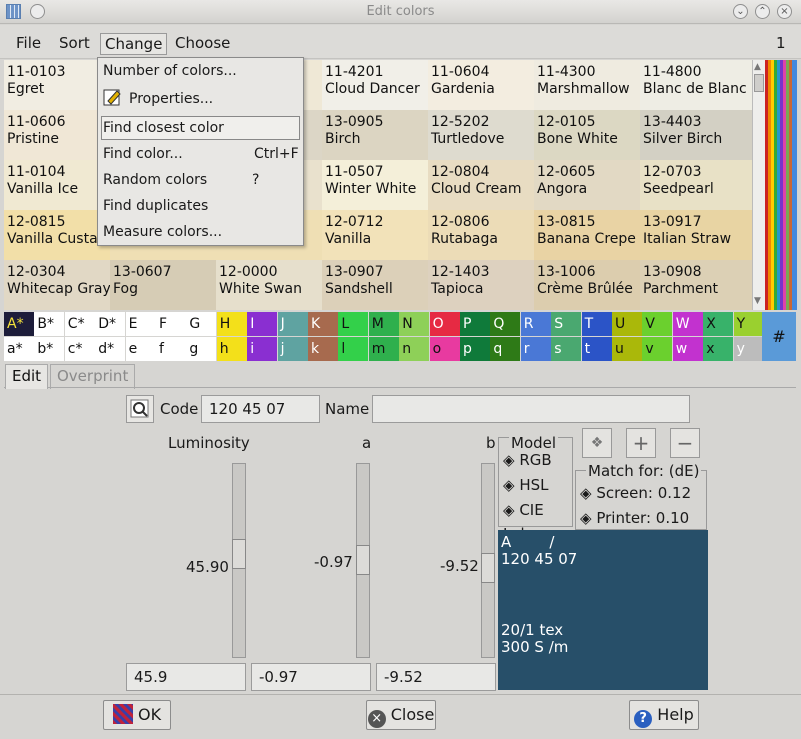 The width and height of the screenshot is (801, 739). What do you see at coordinates (481, 285) in the screenshot?
I see `color-cell: 12-1403 Tapioca` at bounding box center [481, 285].